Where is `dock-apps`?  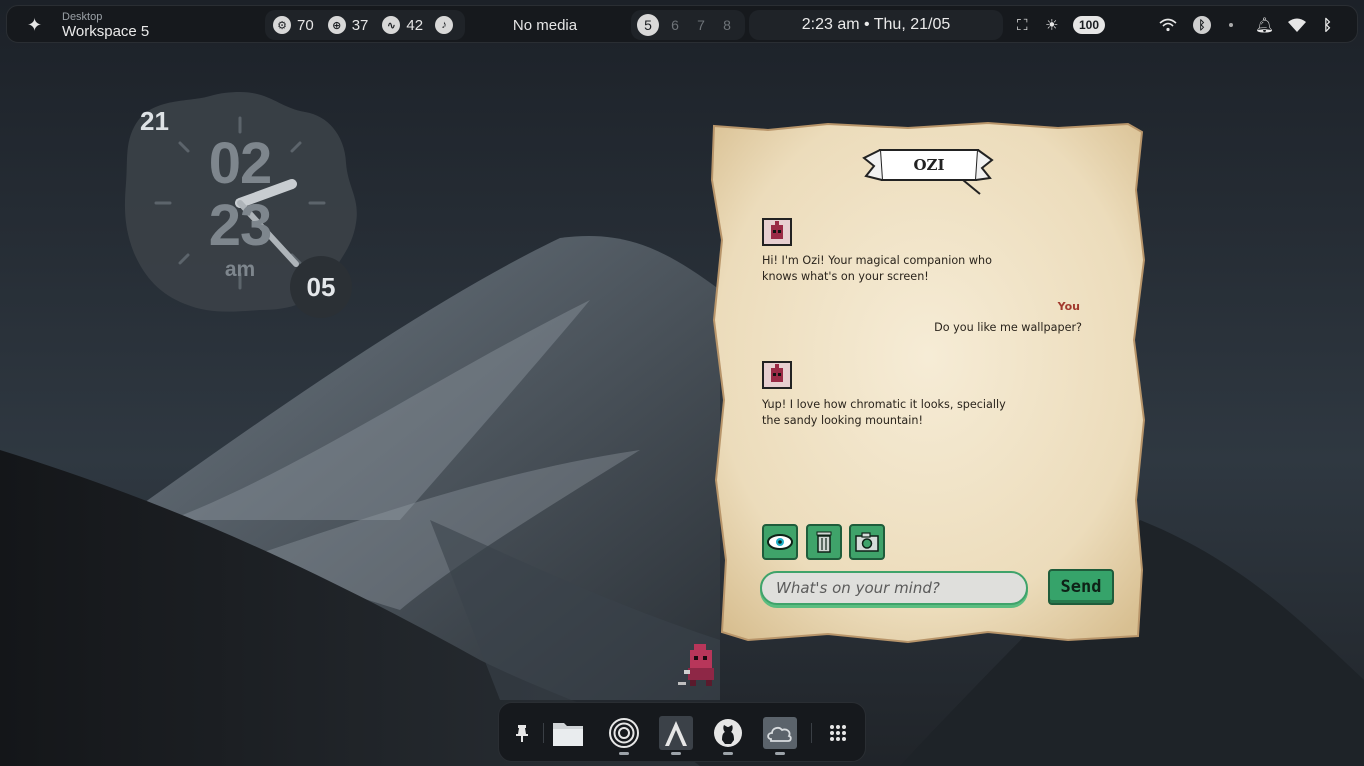 dock-apps is located at coordinates (838, 733).